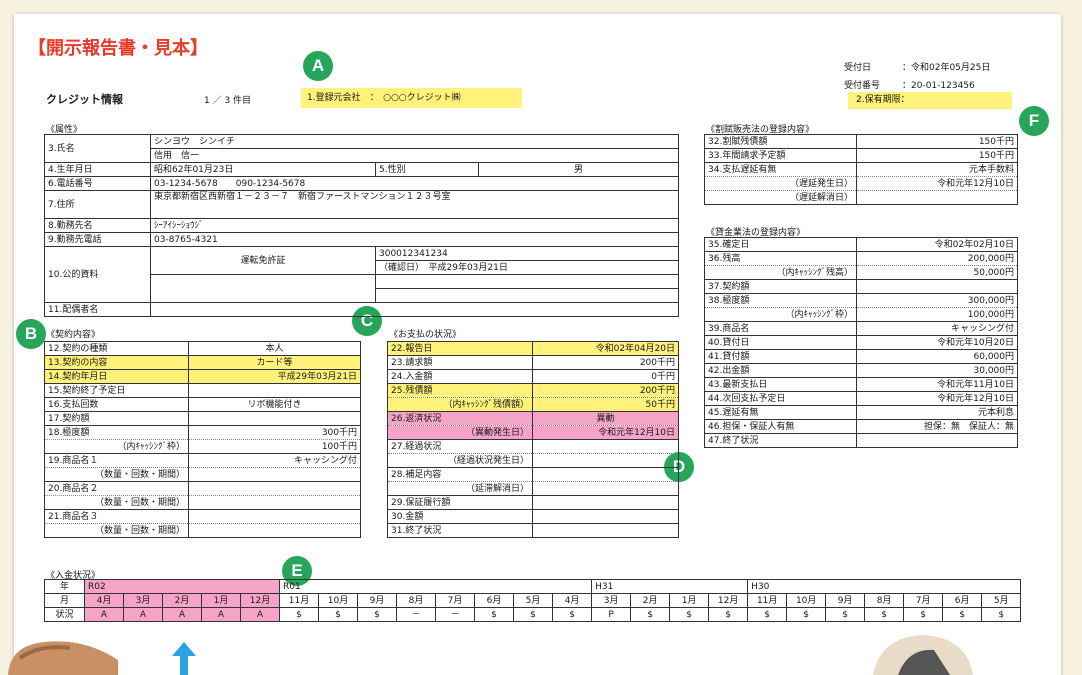  What do you see at coordinates (861, 258) in the screenshot?
I see `money-row: 36.残高 200,000円` at bounding box center [861, 258].